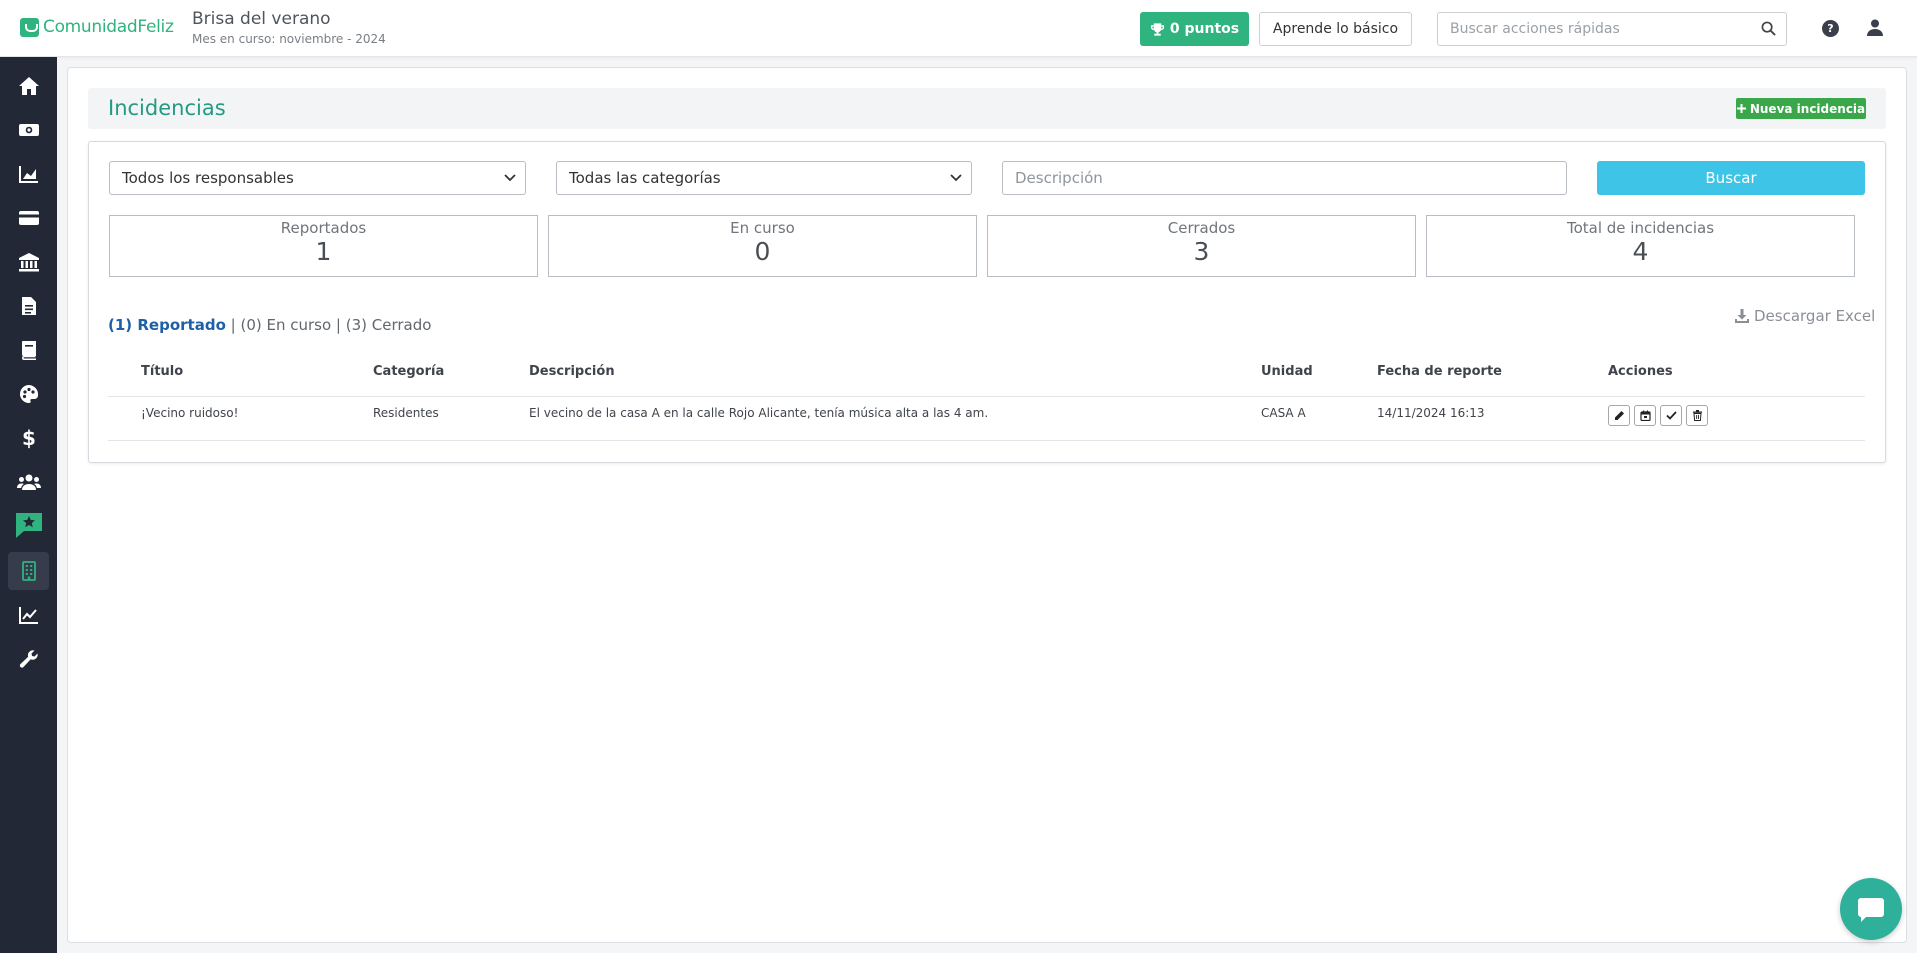 This screenshot has height=953, width=1917. What do you see at coordinates (406, 413) in the screenshot?
I see `cell-category: Residentes` at bounding box center [406, 413].